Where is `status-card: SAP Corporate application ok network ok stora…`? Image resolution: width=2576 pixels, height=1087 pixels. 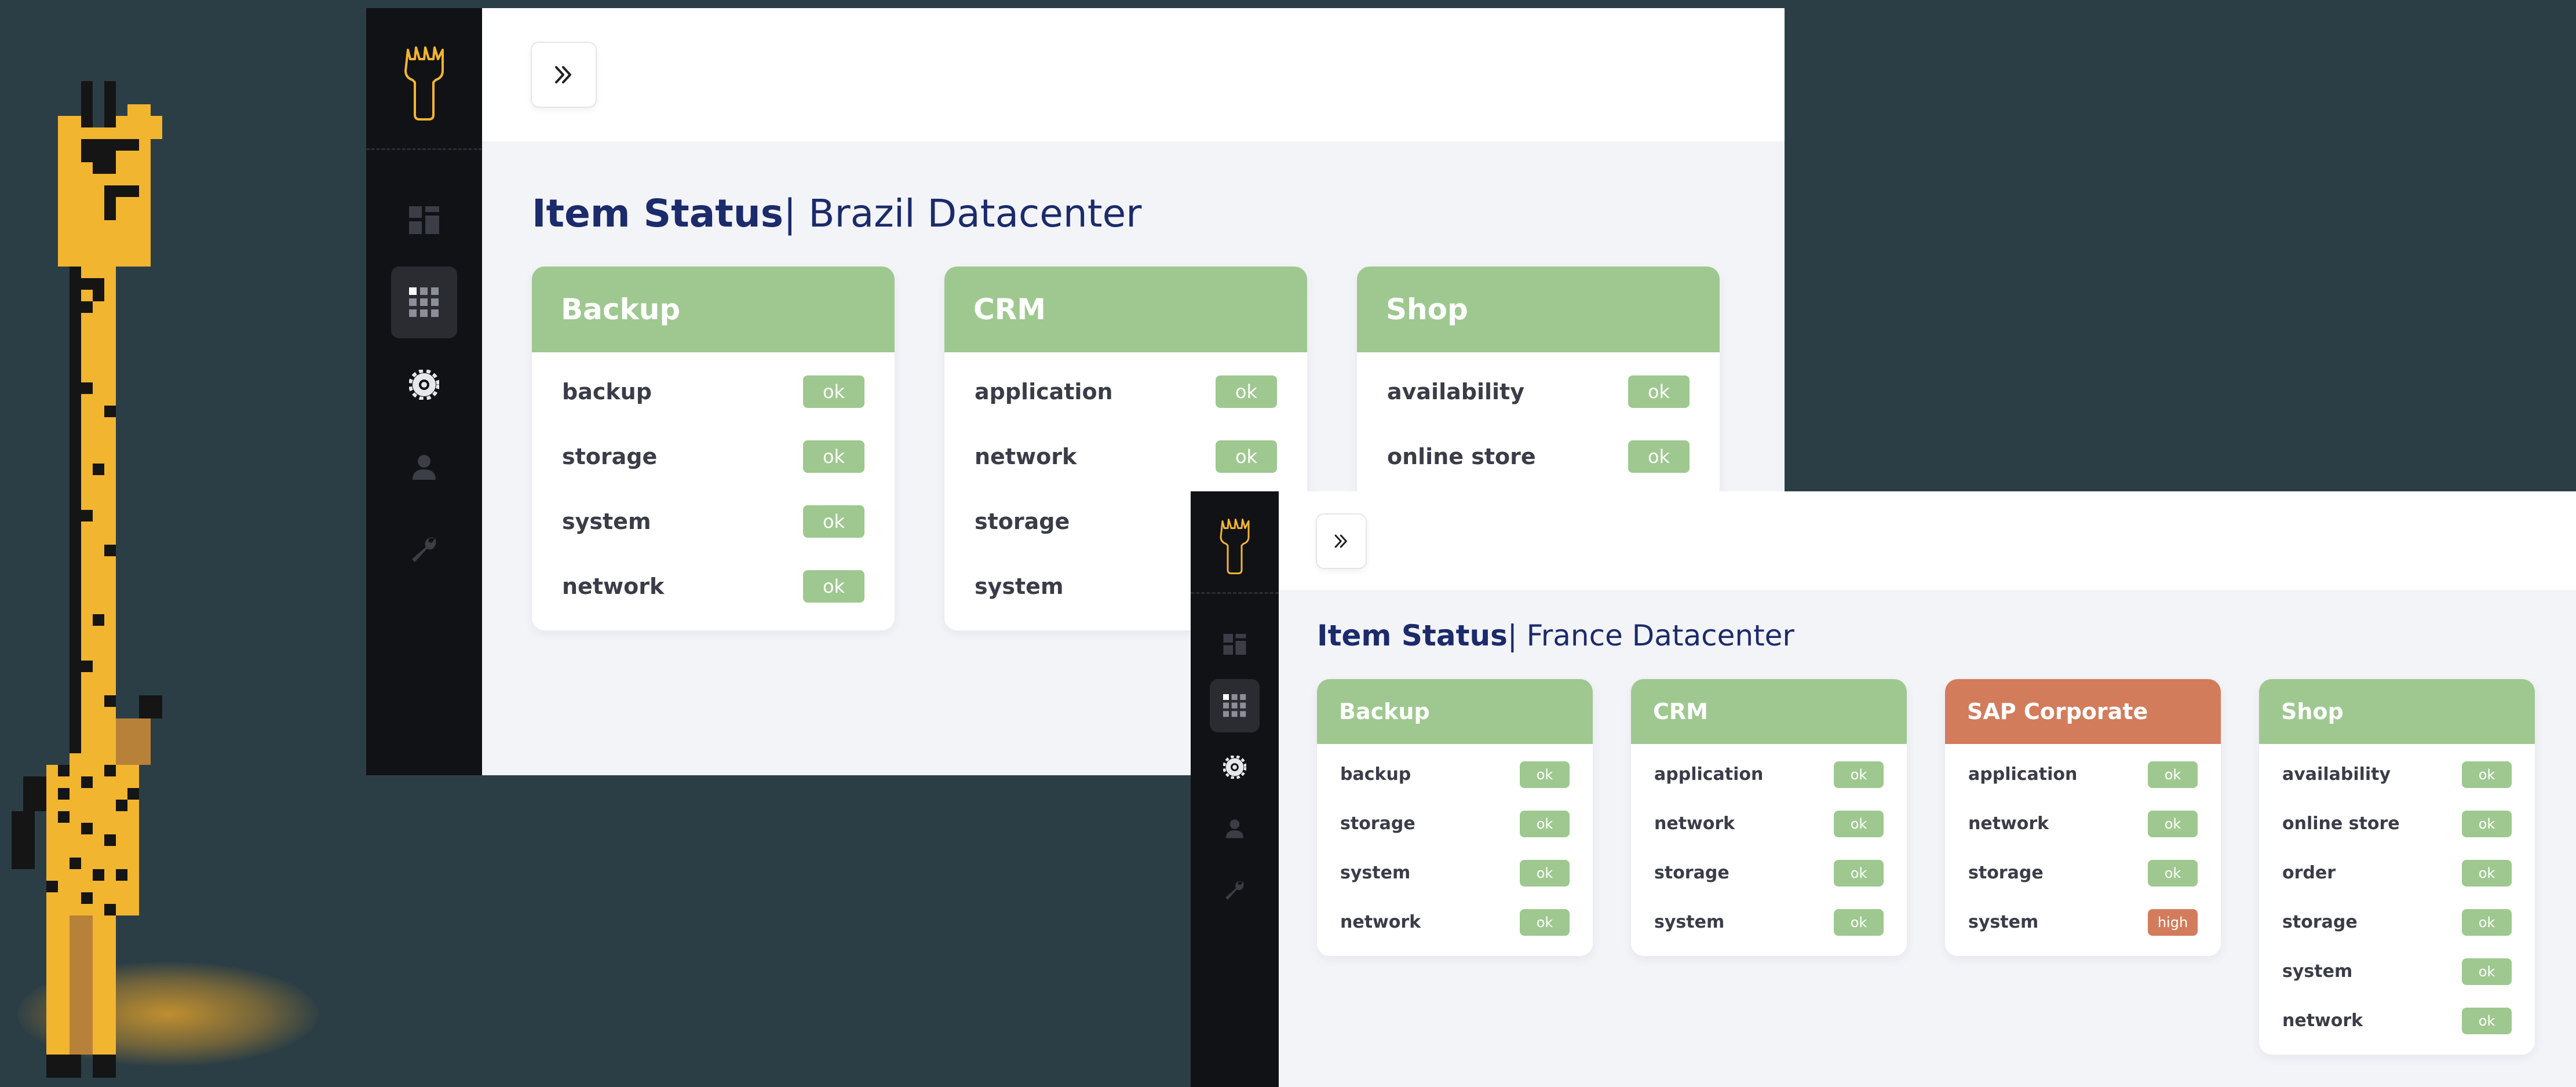
status-card: SAP Corporate application ok network ok stora… is located at coordinates (2083, 817).